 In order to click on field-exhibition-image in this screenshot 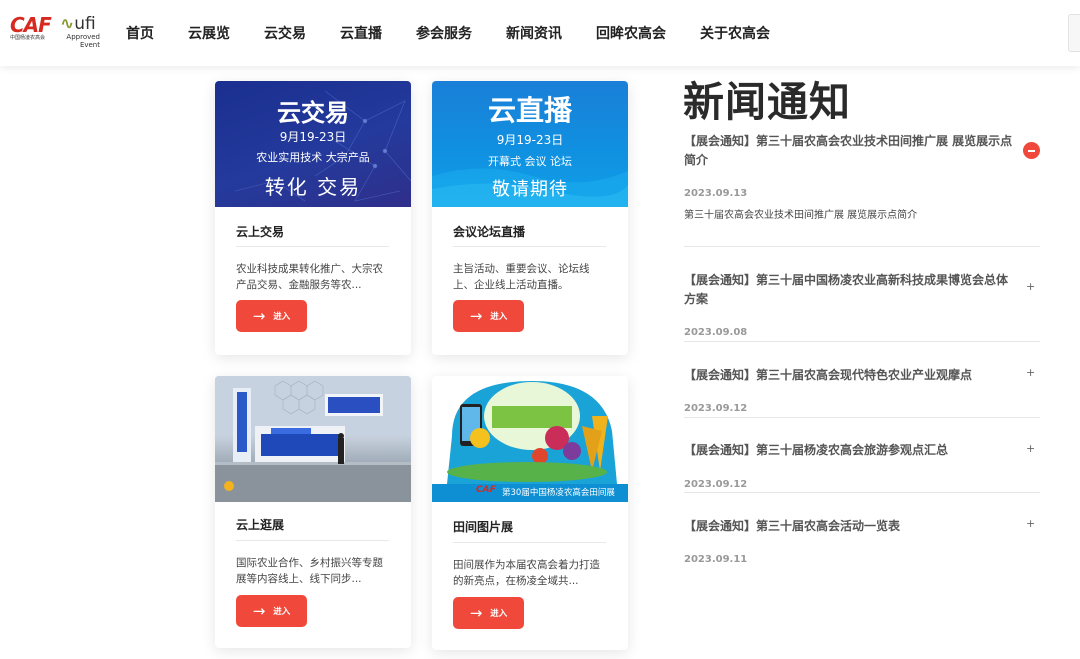, I will do `click(530, 441)`.